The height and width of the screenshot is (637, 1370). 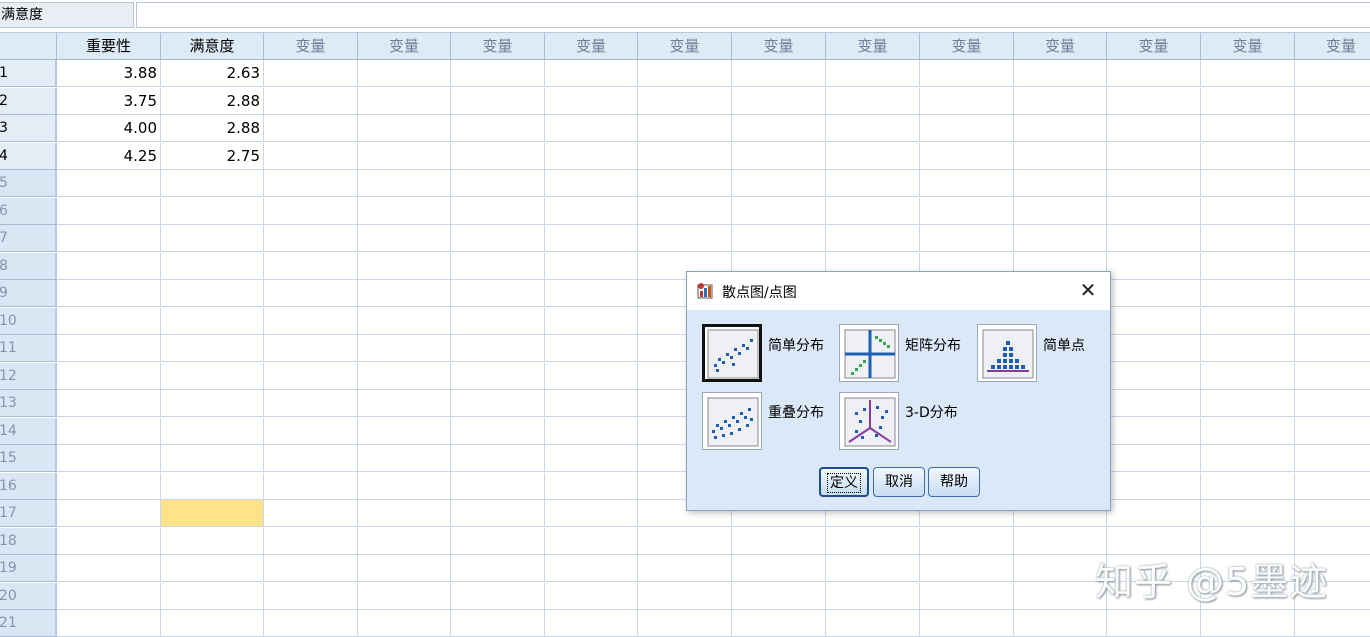 What do you see at coordinates (212, 73) in the screenshot?
I see `grid-cell: 2.63` at bounding box center [212, 73].